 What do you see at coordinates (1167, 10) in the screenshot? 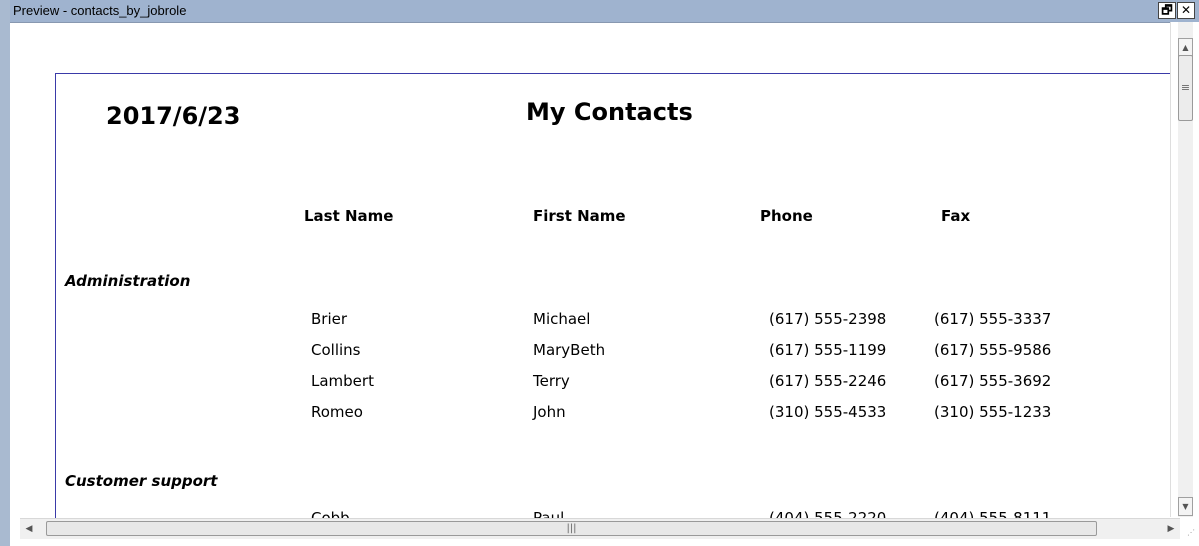
I see `restore-button: 🗗` at bounding box center [1167, 10].